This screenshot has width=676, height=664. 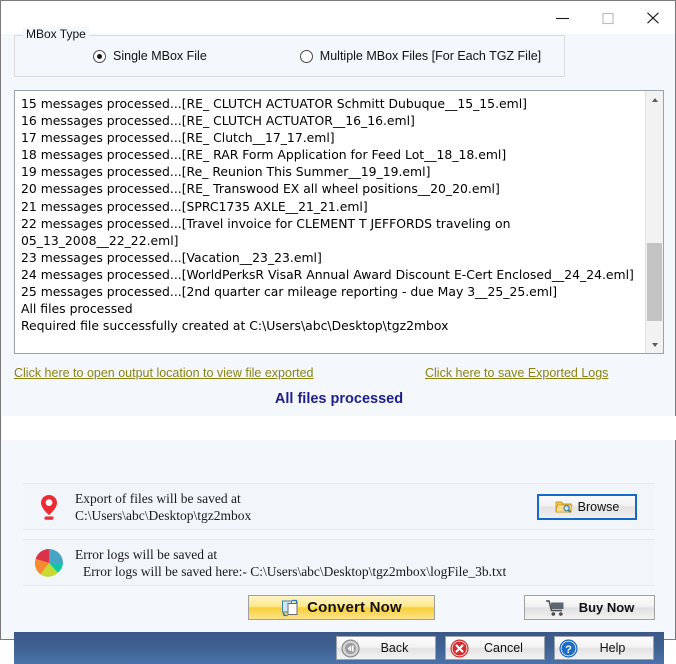 I want to click on title-bar, so click(x=338, y=17).